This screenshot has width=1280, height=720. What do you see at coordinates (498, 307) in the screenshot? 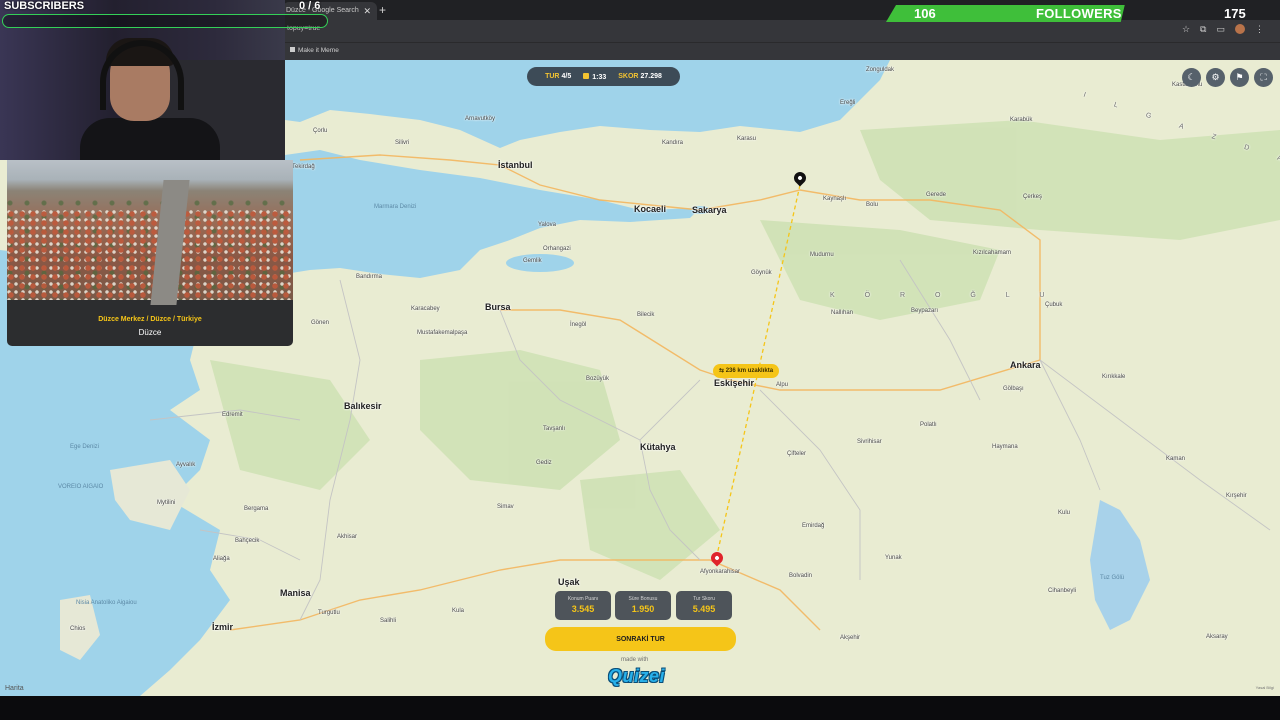
I see `place-label: Bursa` at bounding box center [498, 307].